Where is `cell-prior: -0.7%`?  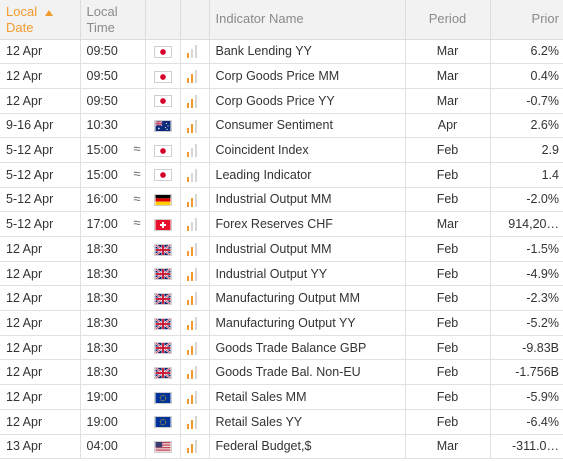
cell-prior: -0.7% is located at coordinates (526, 101).